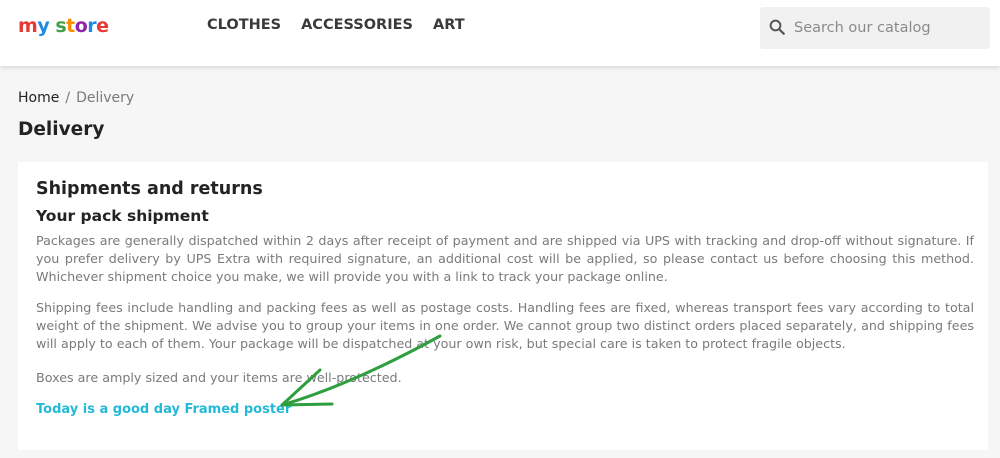 Image resolution: width=1000 pixels, height=458 pixels. I want to click on logo-letter: e, so click(102, 26).